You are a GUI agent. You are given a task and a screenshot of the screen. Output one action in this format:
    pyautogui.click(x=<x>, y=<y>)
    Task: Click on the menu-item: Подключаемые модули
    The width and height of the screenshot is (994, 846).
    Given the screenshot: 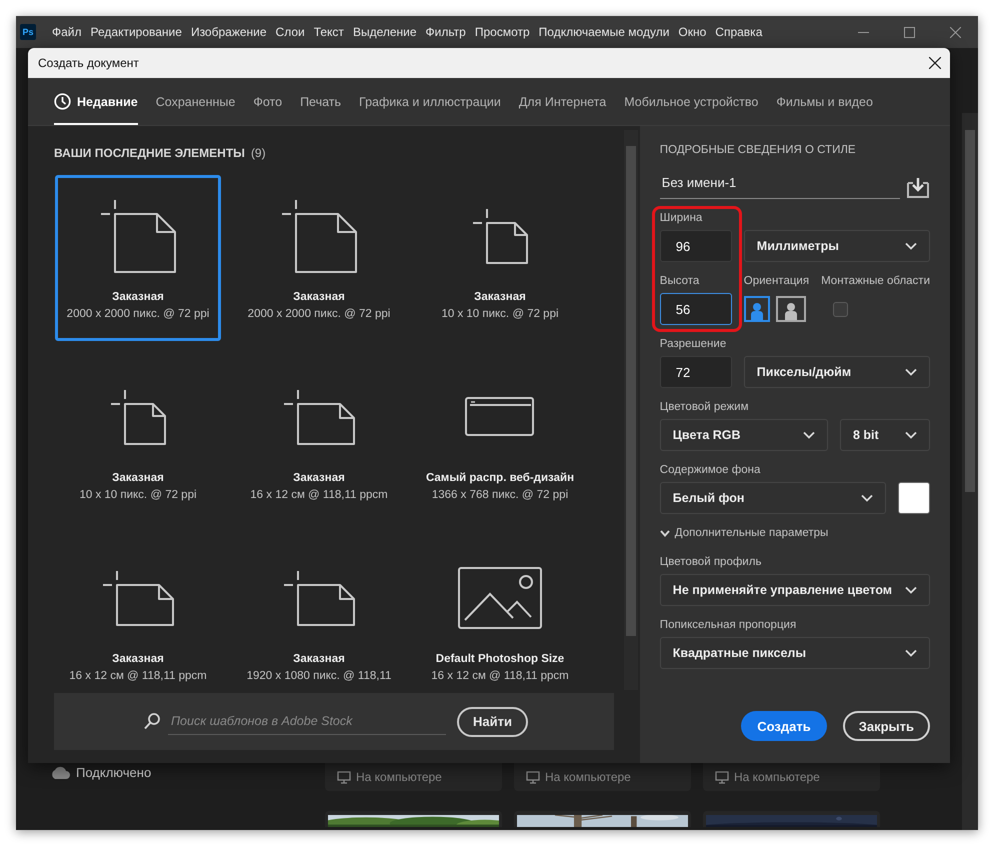 What is the action you would take?
    pyautogui.click(x=604, y=32)
    